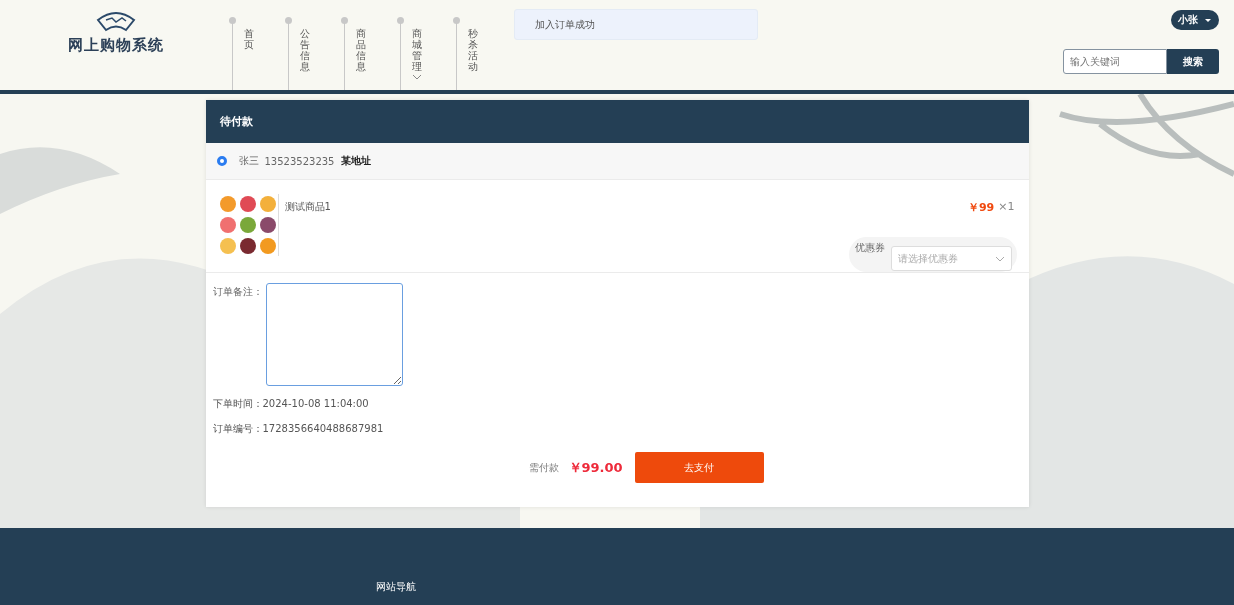  I want to click on total-label: 需付款, so click(543, 467).